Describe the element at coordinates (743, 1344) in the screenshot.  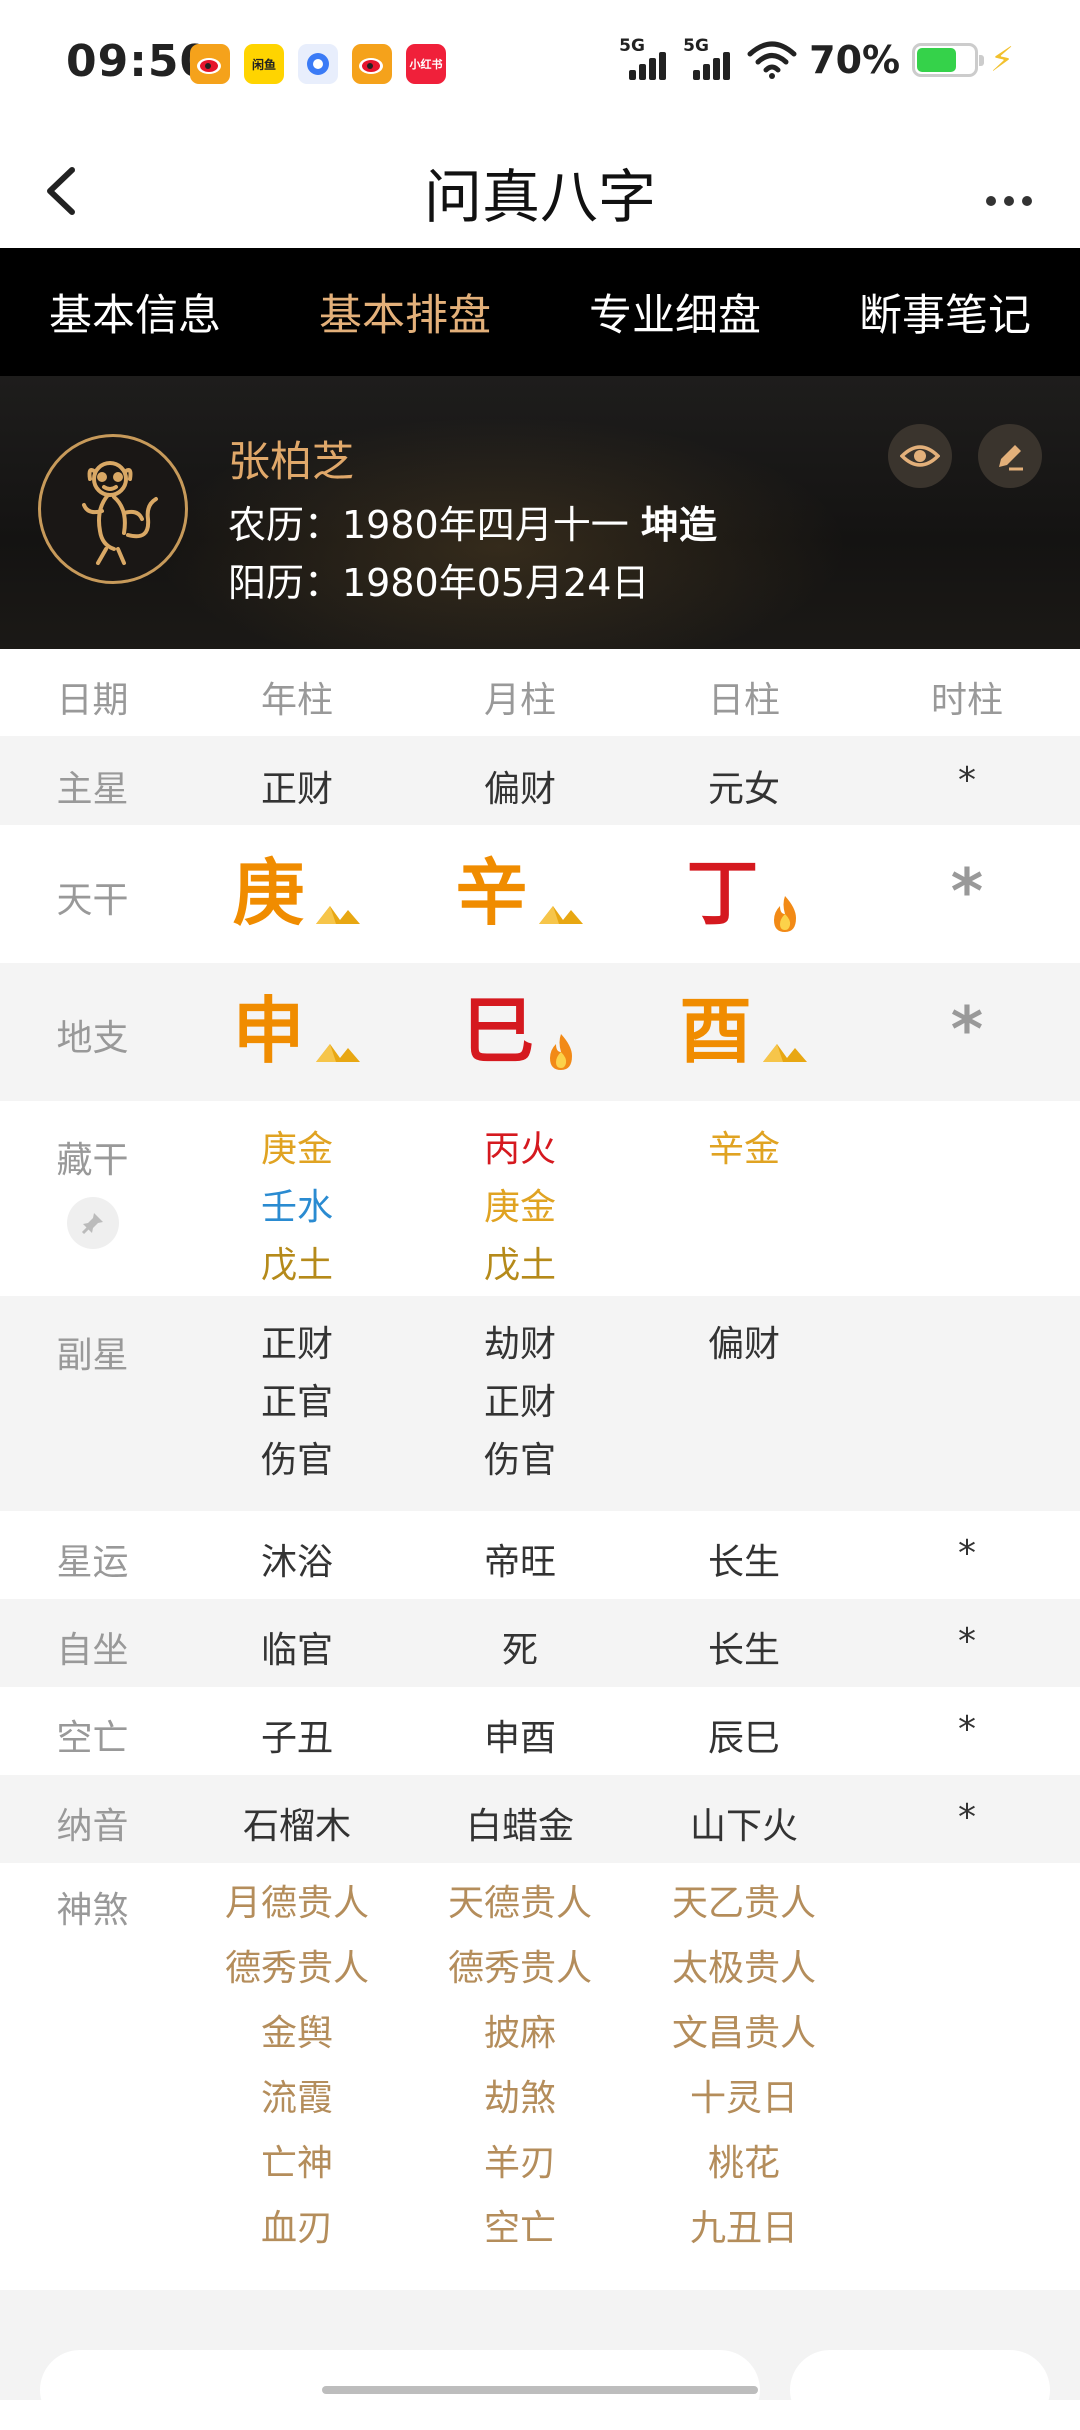
I see `secondary-stars-day: 偏财` at that location.